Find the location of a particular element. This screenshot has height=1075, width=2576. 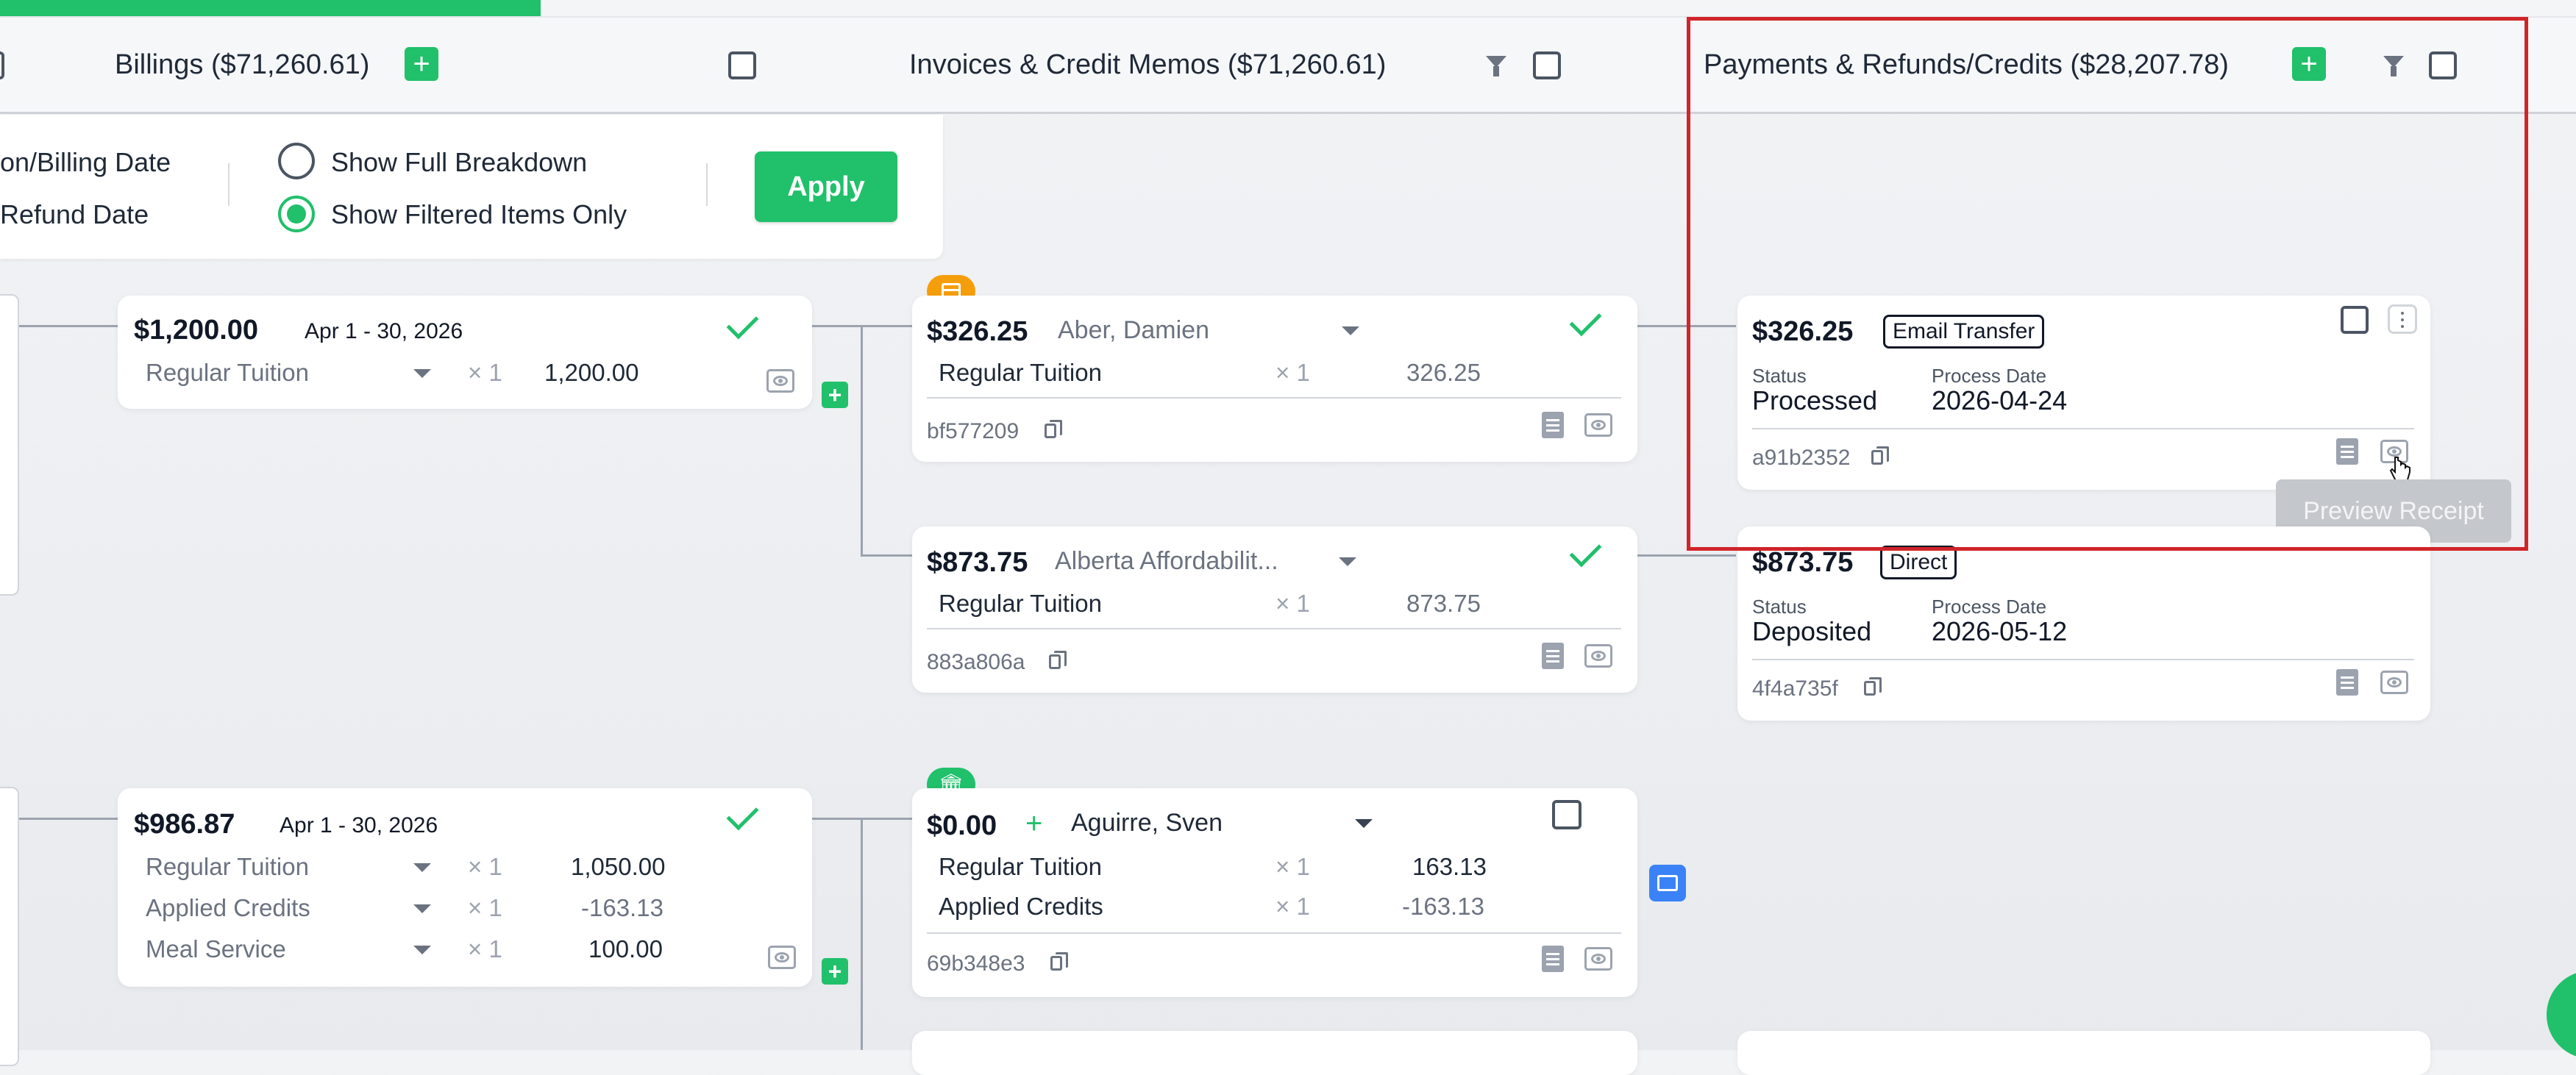

label-show-full-breakdown: Show Full Breakdown is located at coordinates (459, 162).